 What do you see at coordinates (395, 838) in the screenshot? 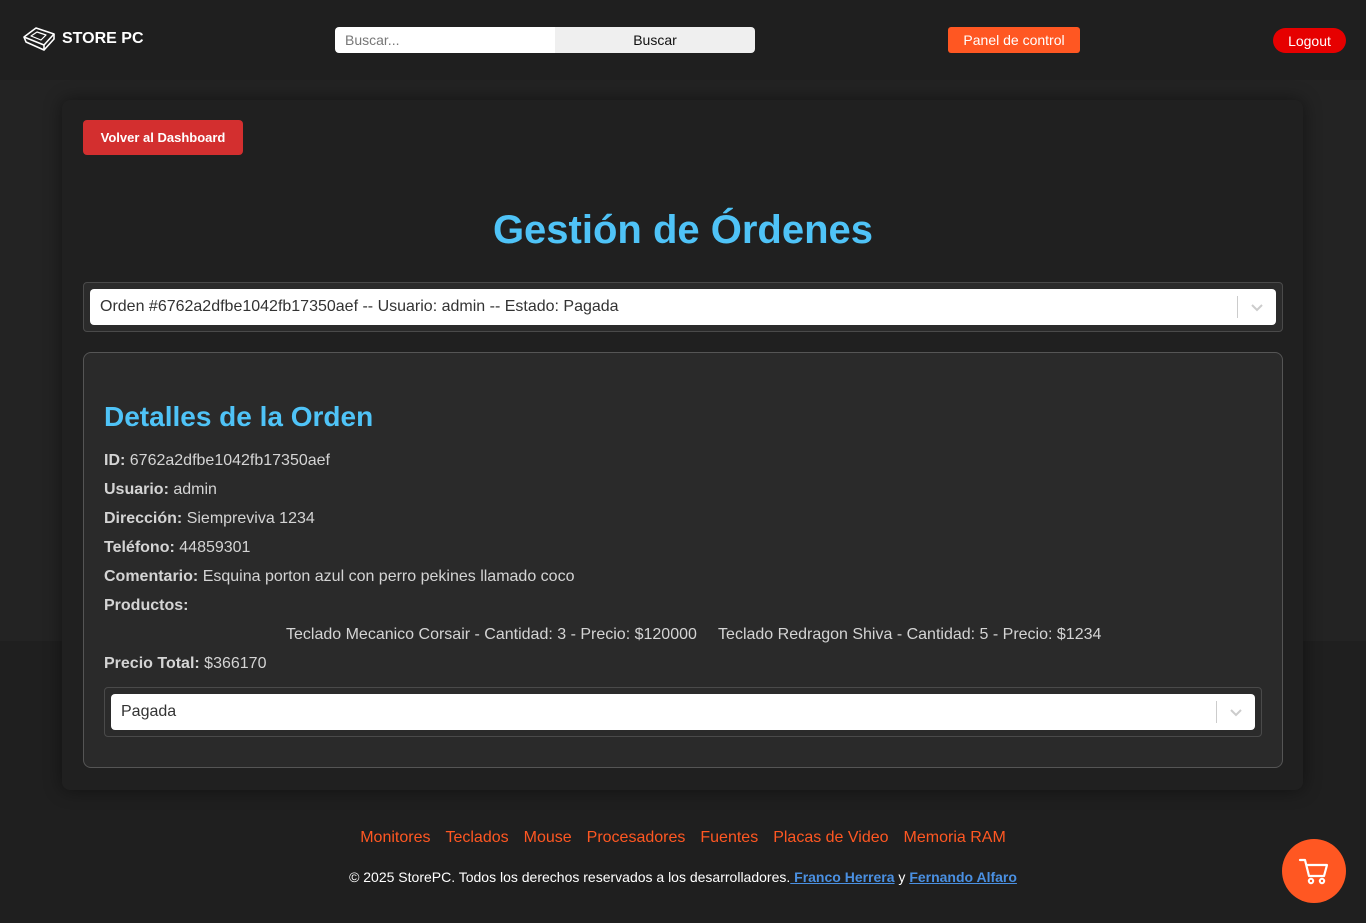
I see `footer-link-monitores: Monitores` at bounding box center [395, 838].